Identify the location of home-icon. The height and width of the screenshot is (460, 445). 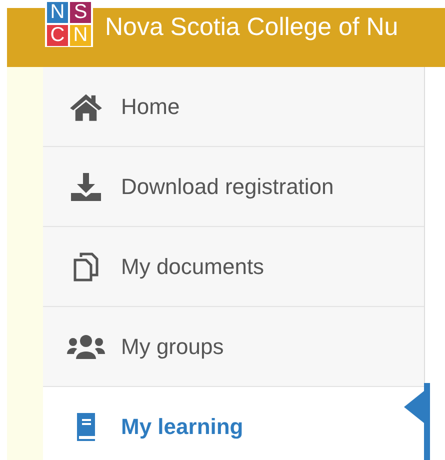
(86, 107).